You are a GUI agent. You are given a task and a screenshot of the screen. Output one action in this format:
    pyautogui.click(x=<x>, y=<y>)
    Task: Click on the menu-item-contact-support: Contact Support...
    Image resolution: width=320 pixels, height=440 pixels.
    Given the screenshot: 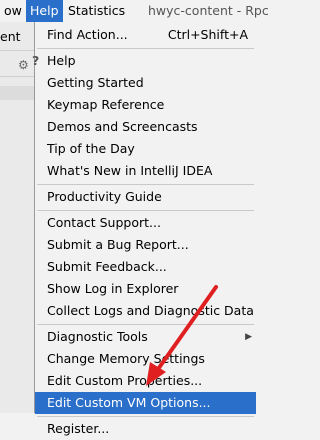 What is the action you would take?
    pyautogui.click(x=145, y=223)
    